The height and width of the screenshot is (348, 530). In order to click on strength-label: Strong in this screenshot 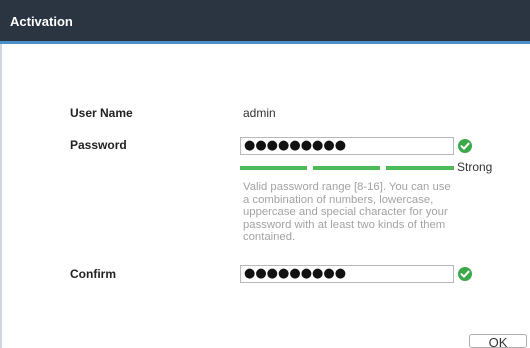, I will do `click(475, 167)`.